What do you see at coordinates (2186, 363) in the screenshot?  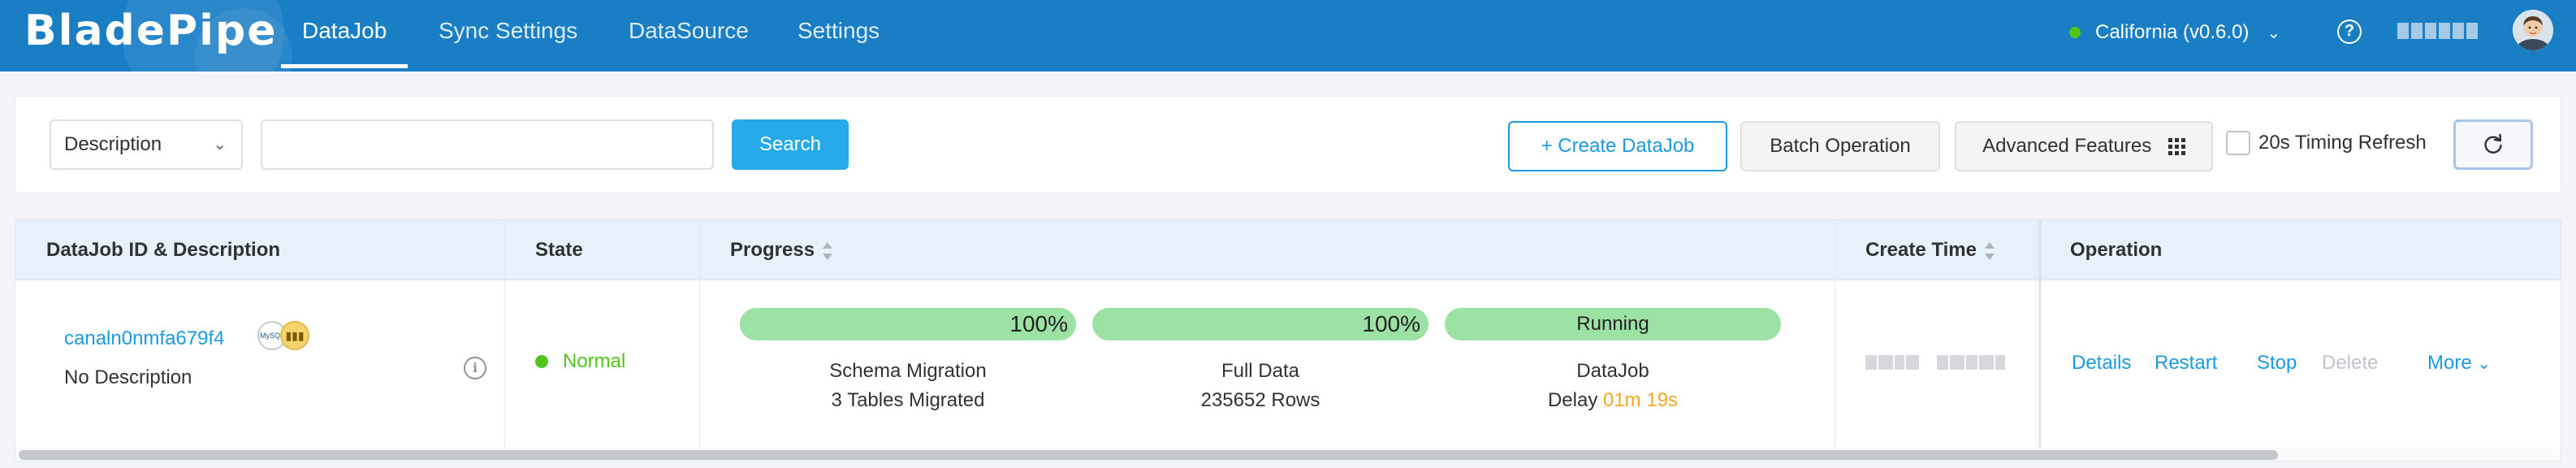 I see `restart-link: Restart` at bounding box center [2186, 363].